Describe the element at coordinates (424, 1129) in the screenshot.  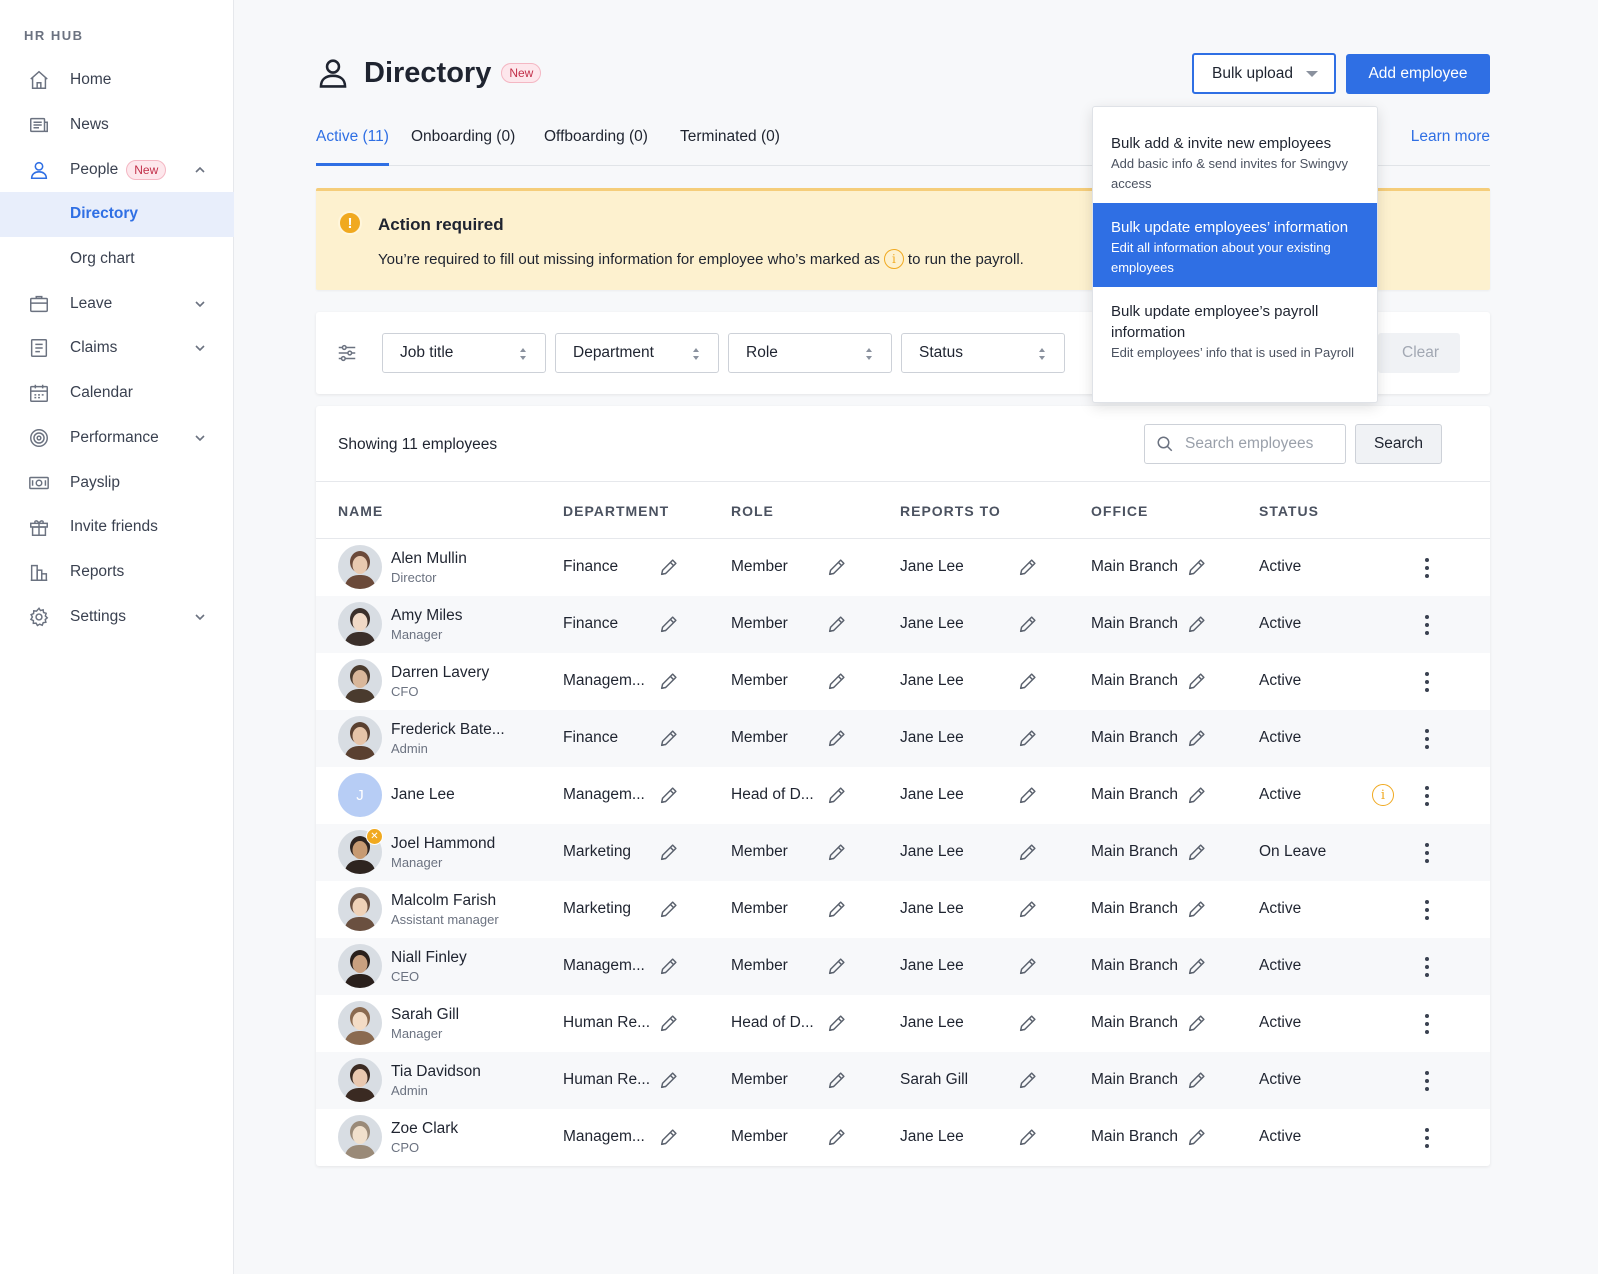
I see `employee-name: Zoe Clark` at that location.